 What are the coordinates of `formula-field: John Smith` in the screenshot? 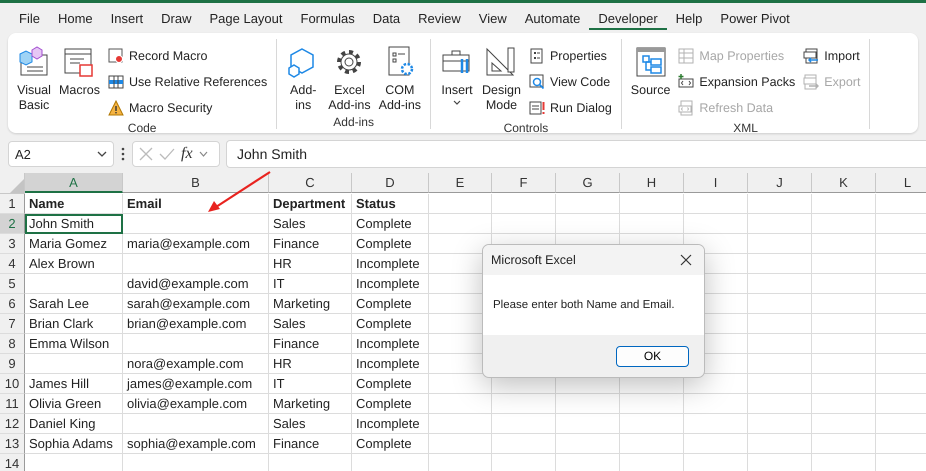 It's located at (576, 154).